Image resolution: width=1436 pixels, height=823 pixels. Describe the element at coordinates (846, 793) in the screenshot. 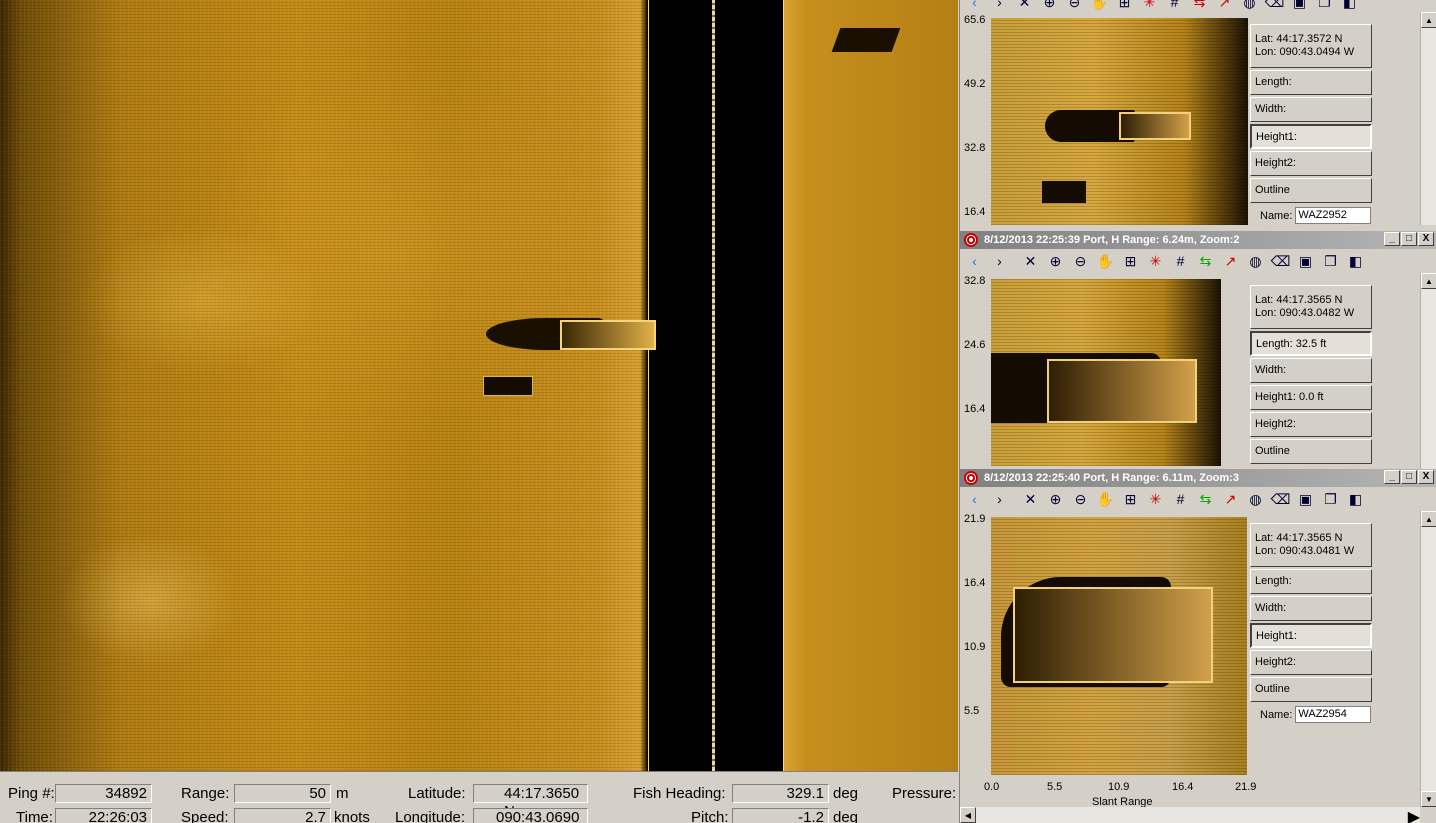

I see `heading-unit: deg` at that location.